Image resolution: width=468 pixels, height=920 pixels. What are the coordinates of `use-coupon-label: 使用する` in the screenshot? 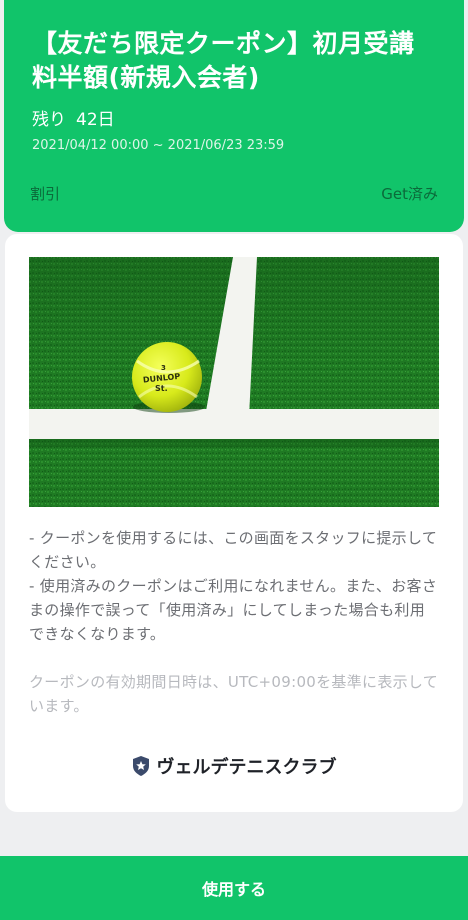 It's located at (233, 889).